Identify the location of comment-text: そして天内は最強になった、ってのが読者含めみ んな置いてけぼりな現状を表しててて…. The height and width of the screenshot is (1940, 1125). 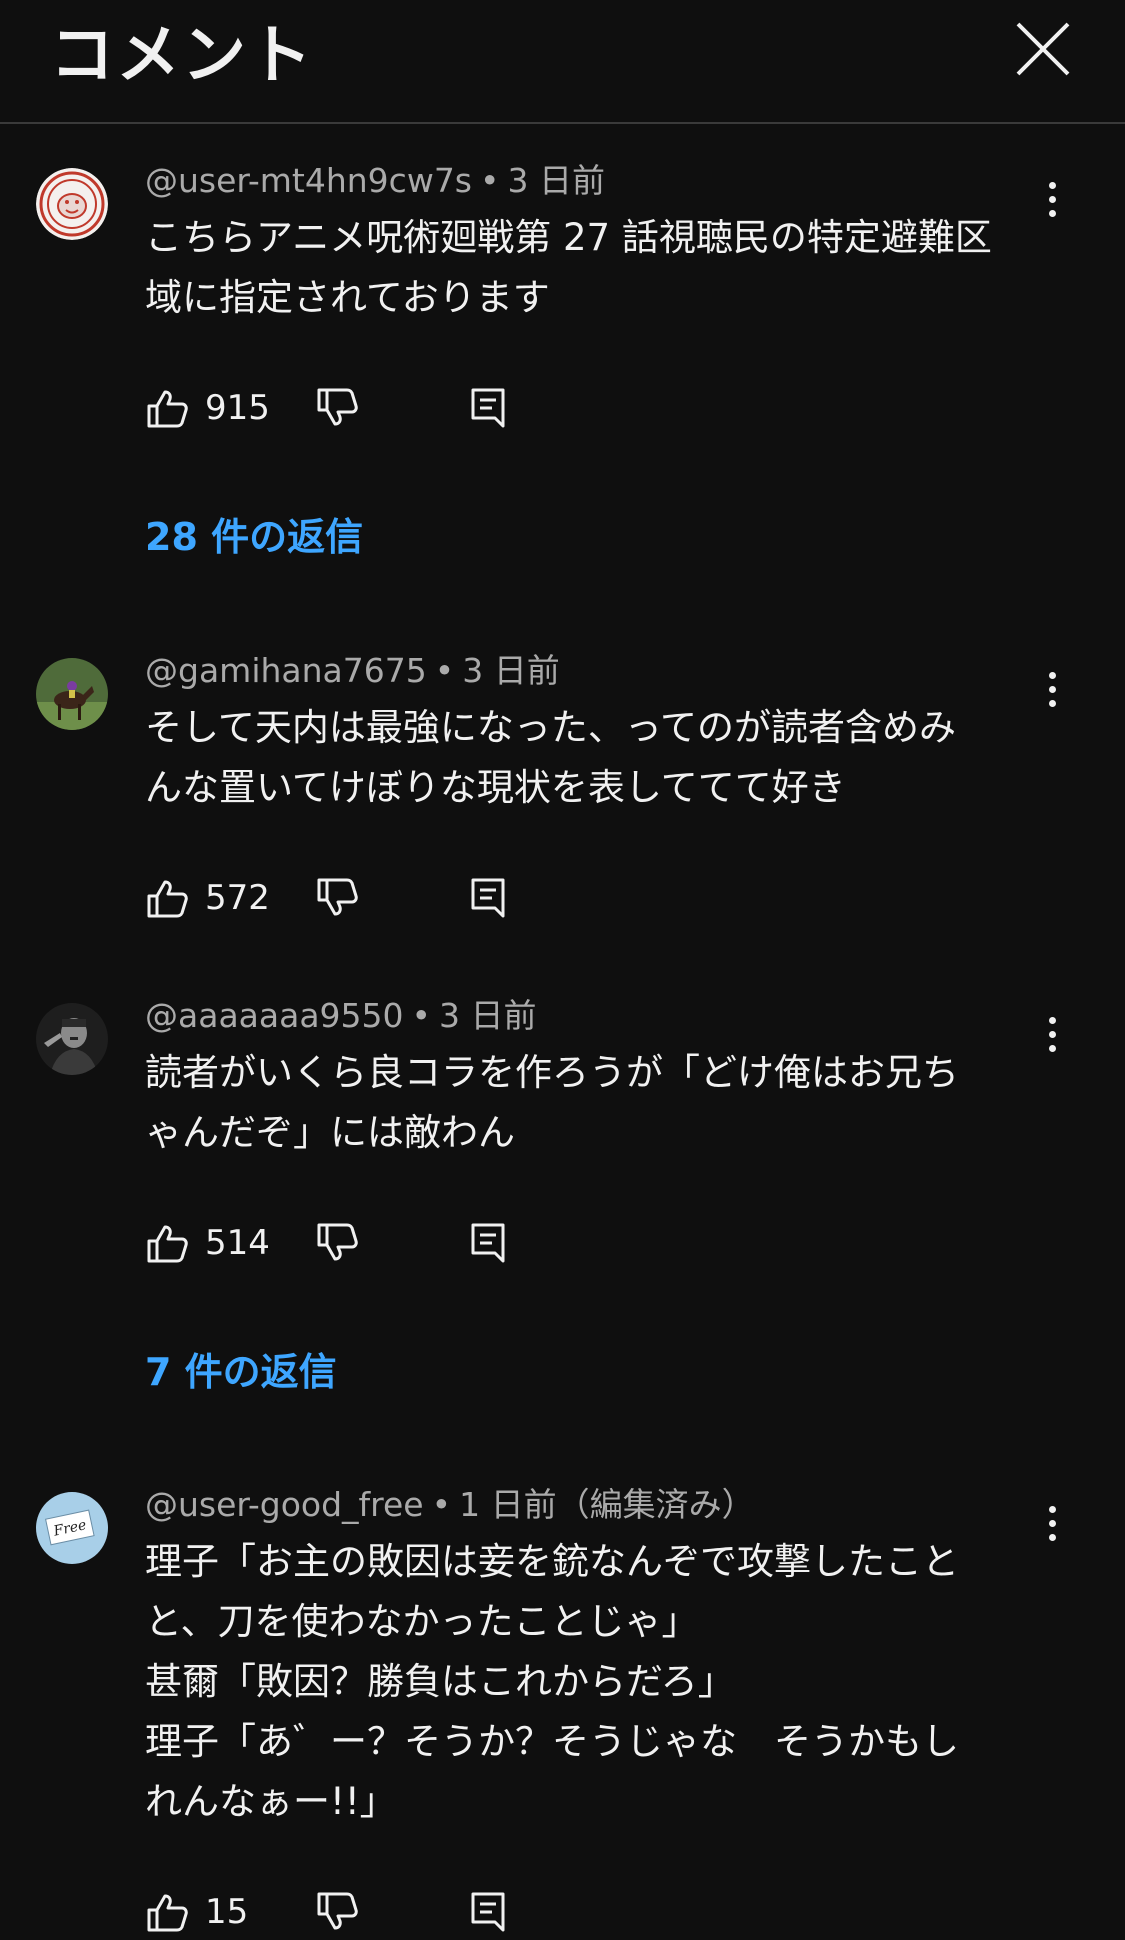
(551, 757).